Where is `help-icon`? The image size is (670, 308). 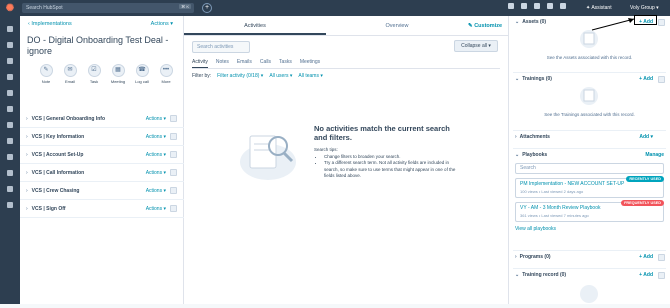
help-icon is located at coordinates (537, 6).